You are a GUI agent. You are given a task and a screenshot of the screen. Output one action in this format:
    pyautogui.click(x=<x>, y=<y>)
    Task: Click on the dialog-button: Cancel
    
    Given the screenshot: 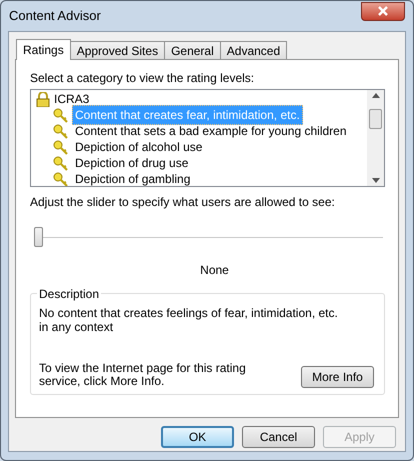 What is the action you would take?
    pyautogui.click(x=278, y=437)
    